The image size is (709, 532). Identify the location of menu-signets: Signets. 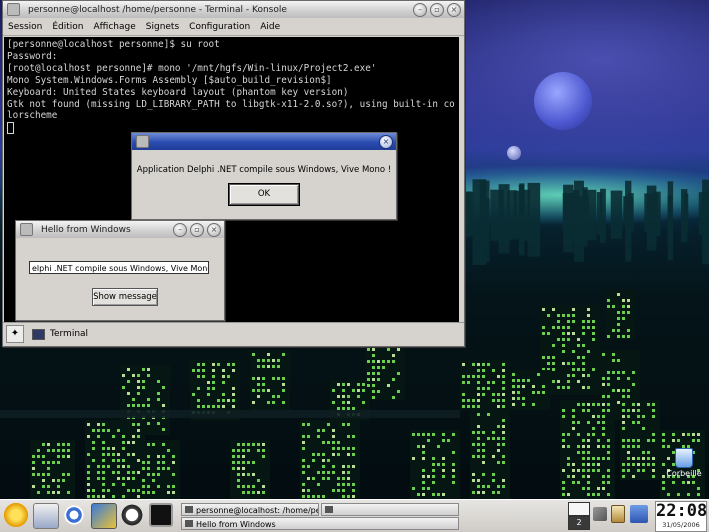
(162, 27).